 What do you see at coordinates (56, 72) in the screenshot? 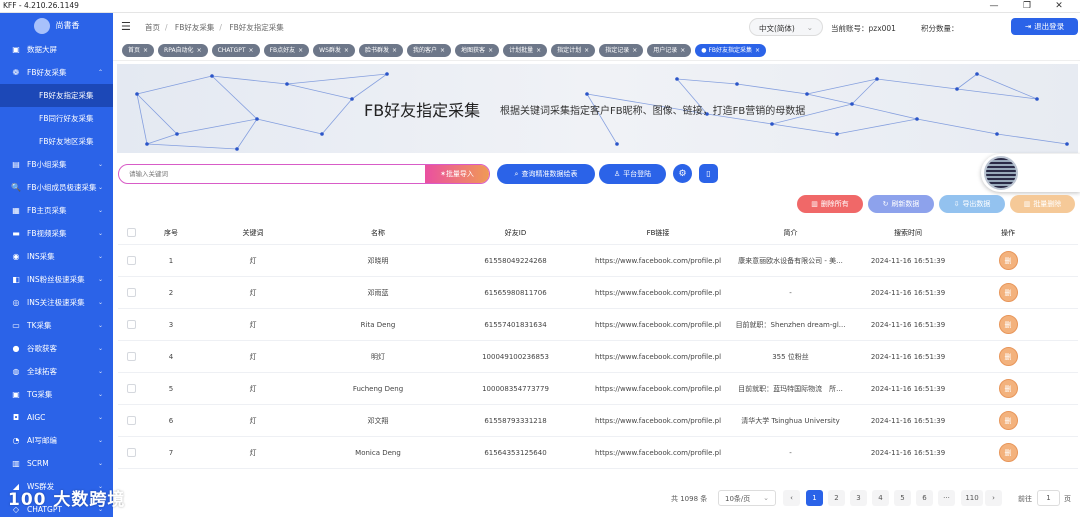
I see `sidebar-item: ❁ FB好友采集 ⌃` at bounding box center [56, 72].